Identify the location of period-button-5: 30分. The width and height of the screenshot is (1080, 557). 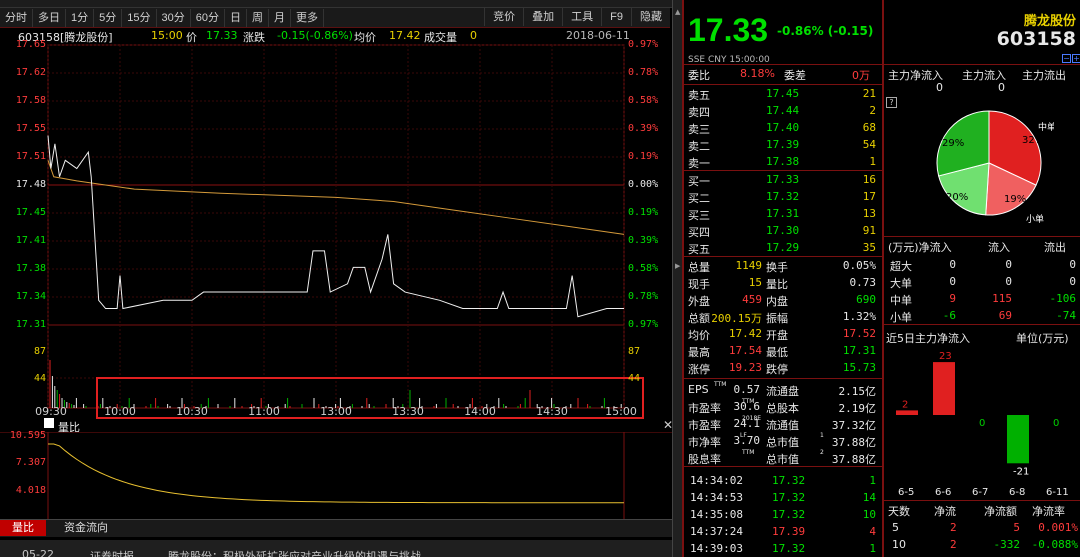
(174, 17).